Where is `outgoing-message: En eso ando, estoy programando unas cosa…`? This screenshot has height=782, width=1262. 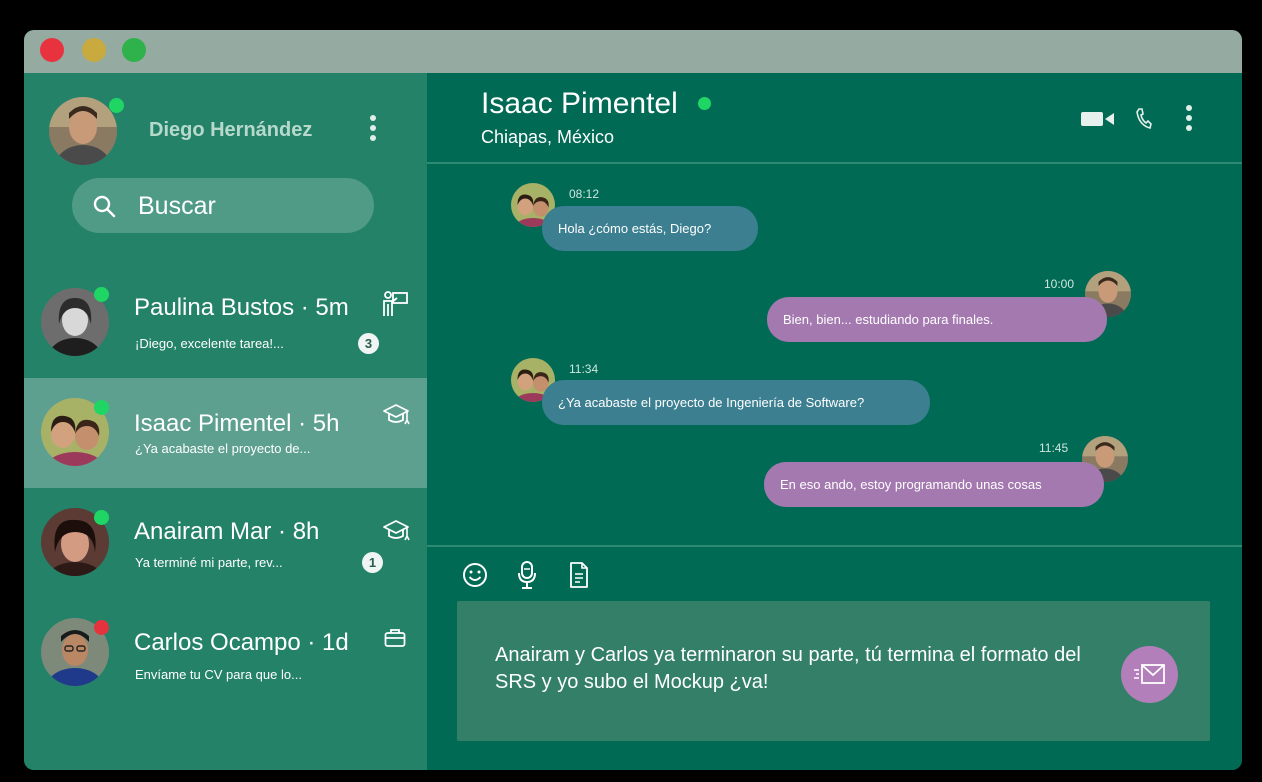
outgoing-message: En eso ando, estoy programando unas cosa… is located at coordinates (934, 484).